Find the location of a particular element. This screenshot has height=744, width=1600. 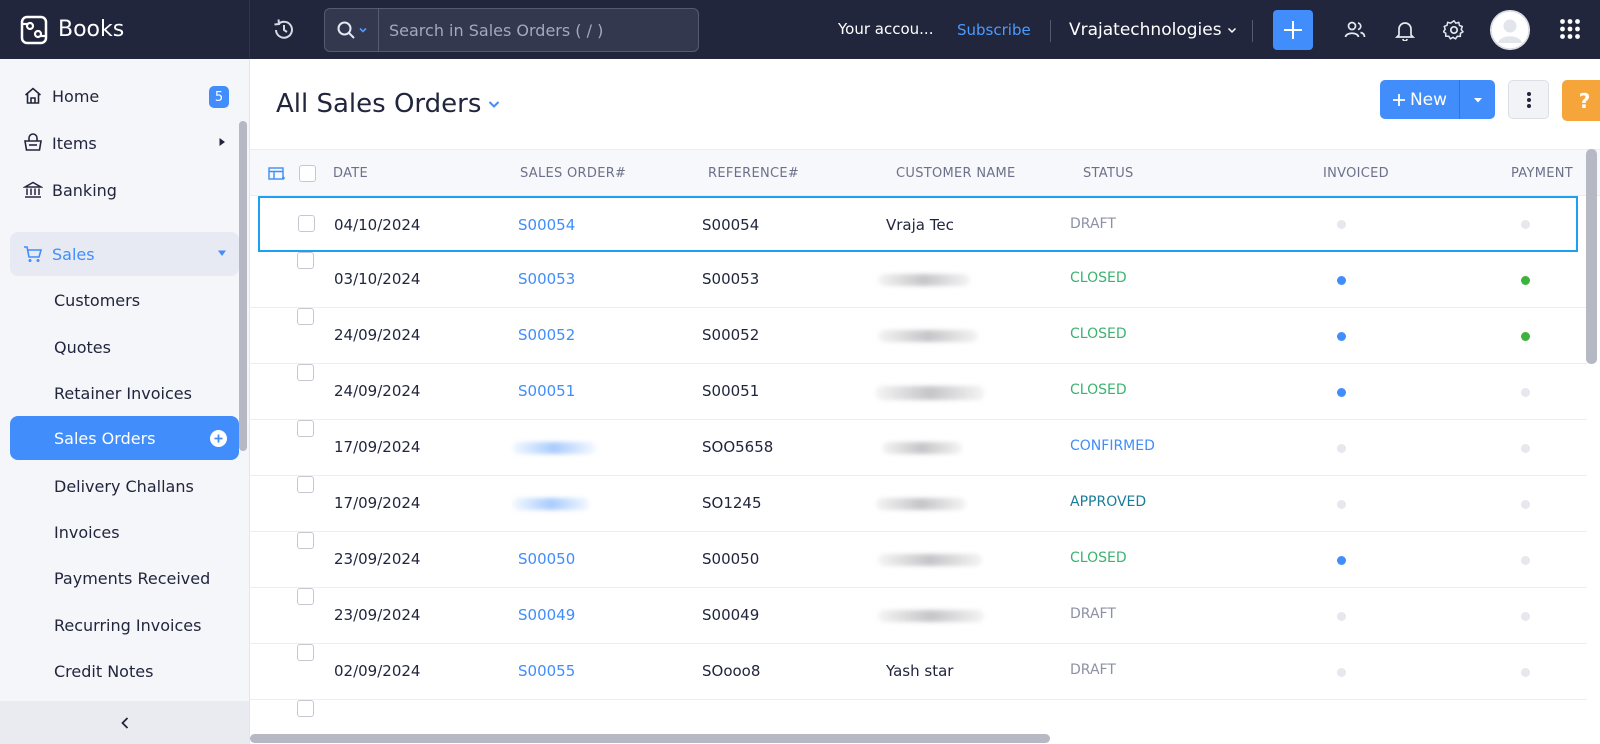

gear-icon is located at coordinates (1453, 30).